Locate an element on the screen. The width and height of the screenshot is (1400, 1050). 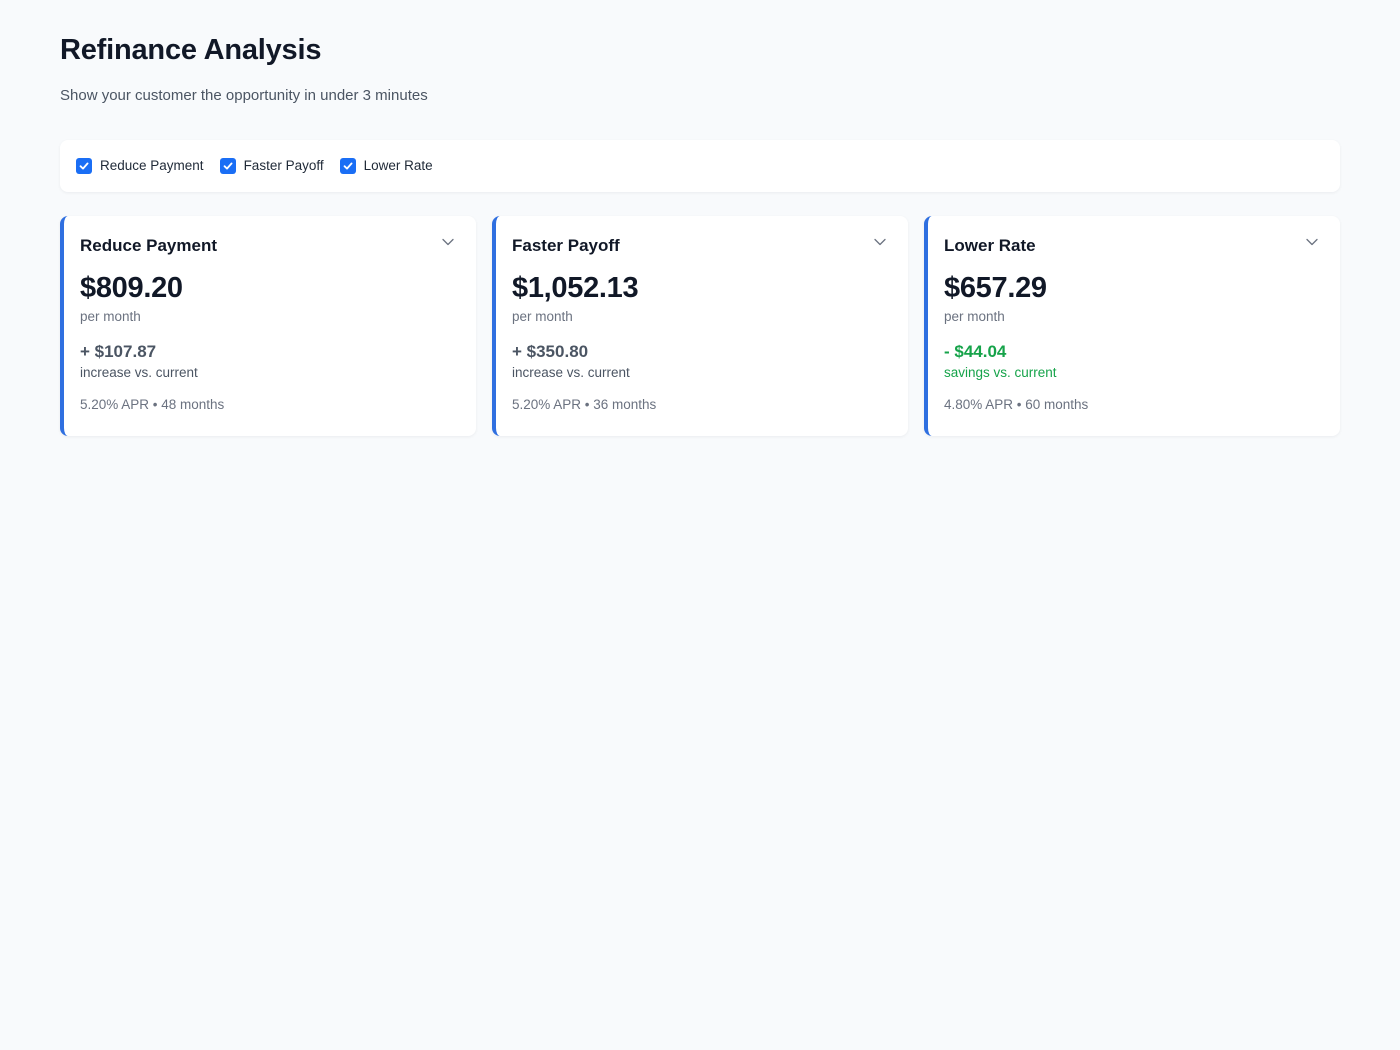
filter-faster-payoff: Faster Payoff is located at coordinates (271, 166).